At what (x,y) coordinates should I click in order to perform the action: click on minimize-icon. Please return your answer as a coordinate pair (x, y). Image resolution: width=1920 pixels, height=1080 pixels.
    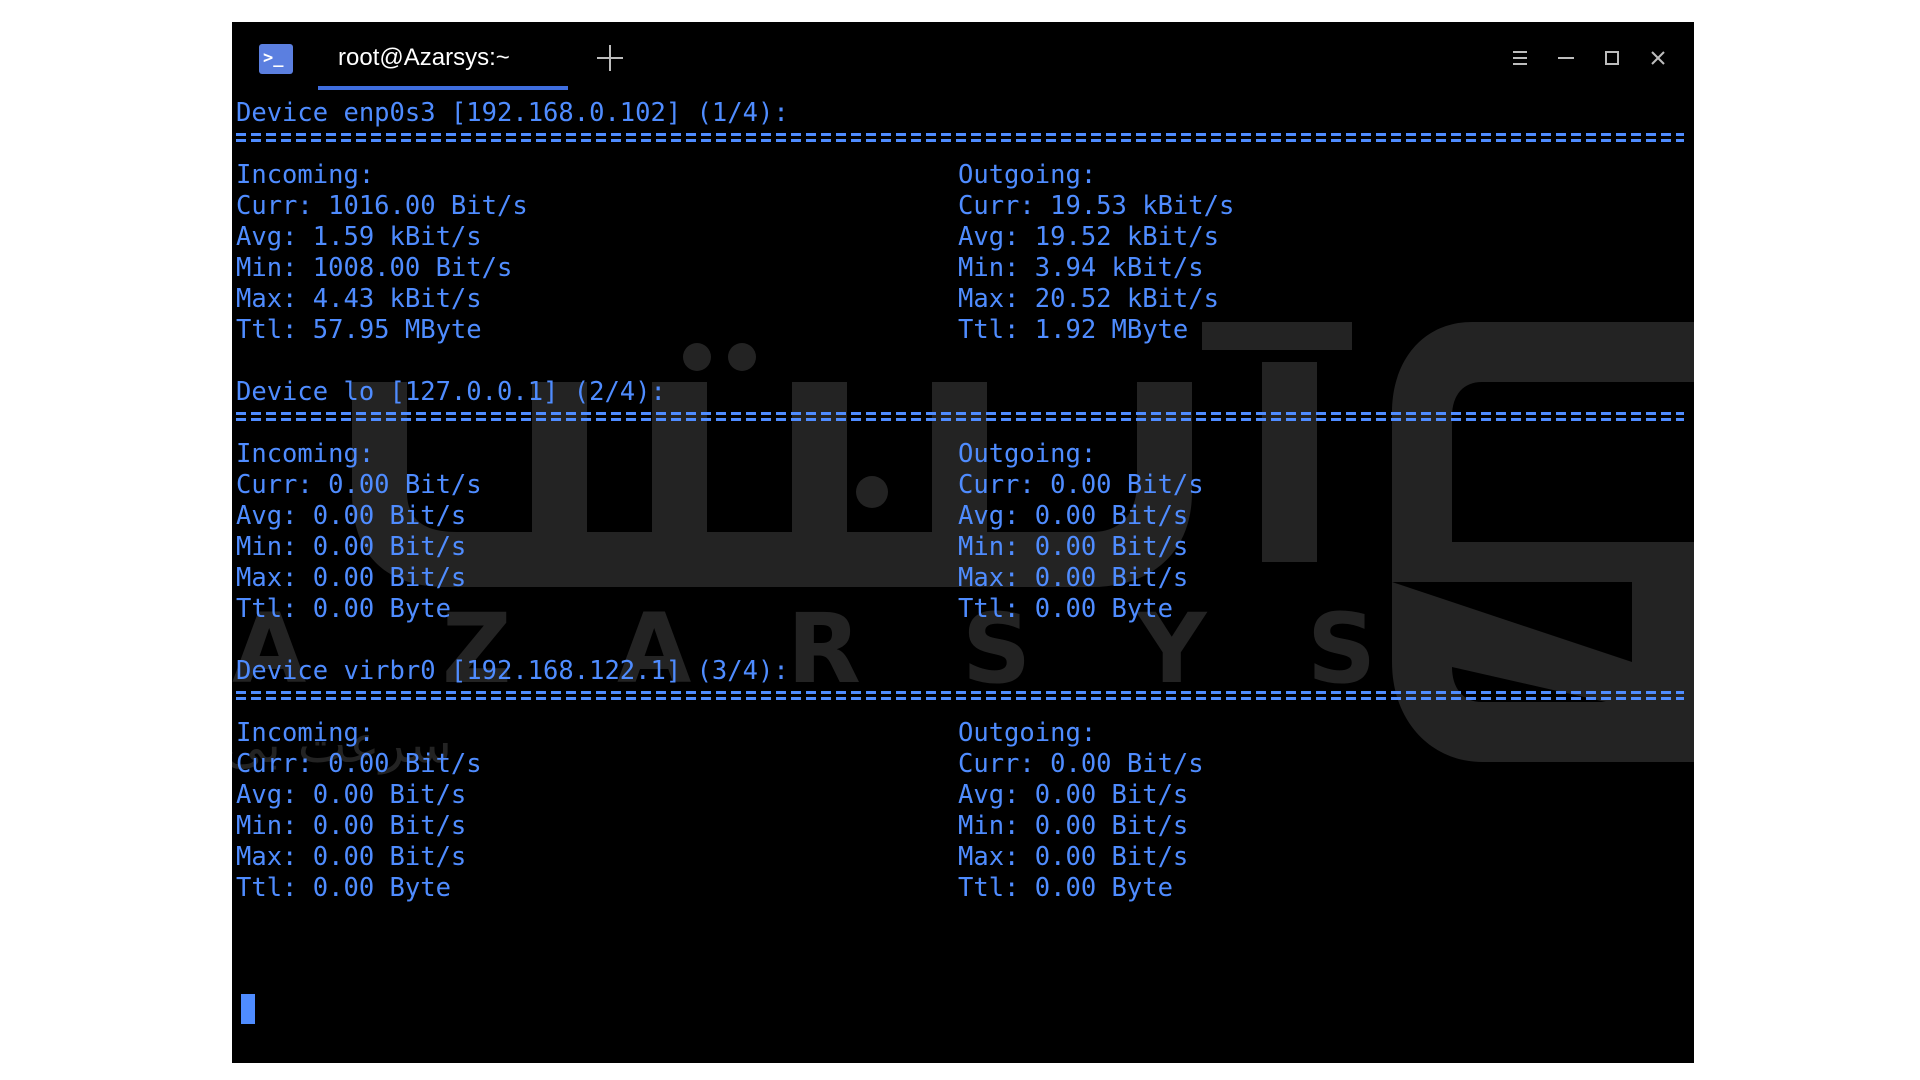
    Looking at the image, I should click on (1566, 58).